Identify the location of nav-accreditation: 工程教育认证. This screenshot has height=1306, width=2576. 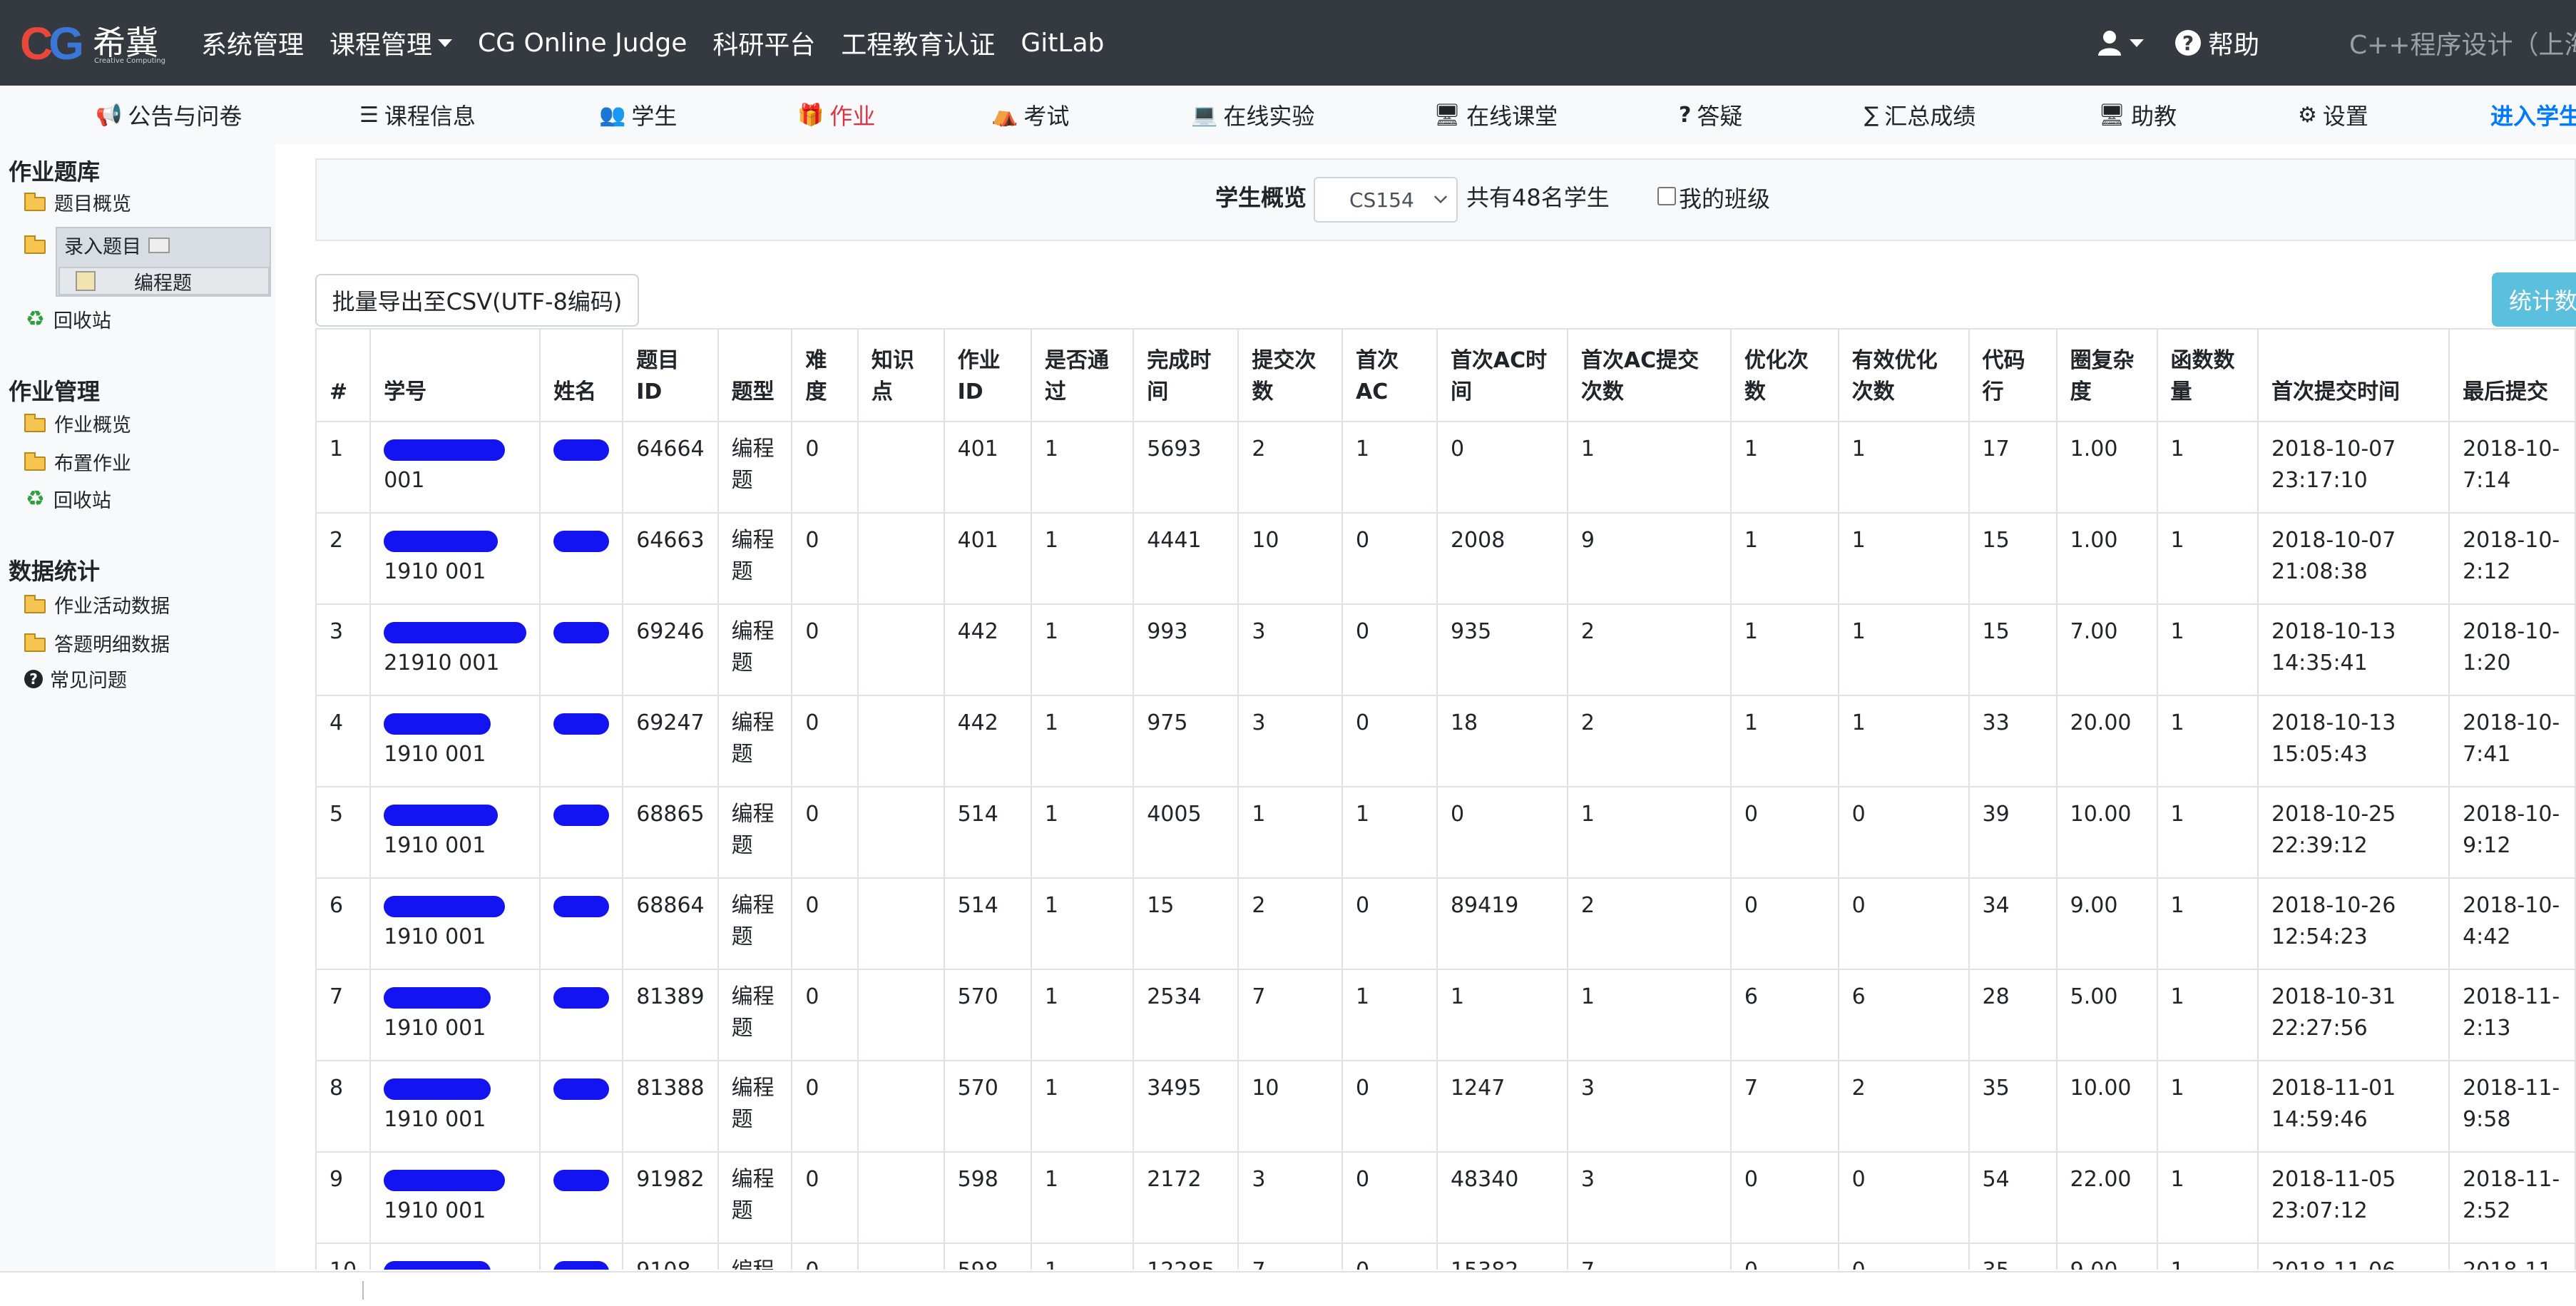
(918, 42).